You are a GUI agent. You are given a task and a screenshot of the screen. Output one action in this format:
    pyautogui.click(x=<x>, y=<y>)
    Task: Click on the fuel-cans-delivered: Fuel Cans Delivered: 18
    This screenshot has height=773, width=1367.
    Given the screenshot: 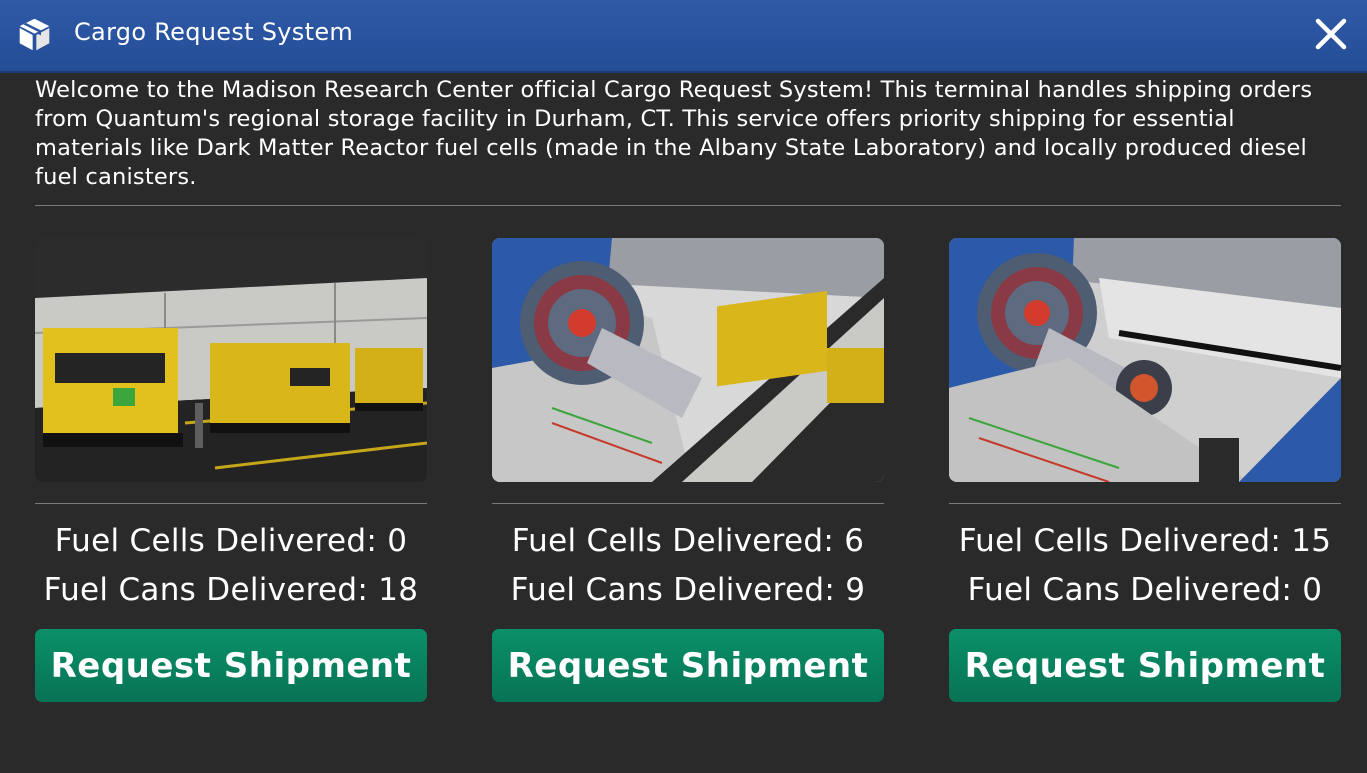 What is the action you would take?
    pyautogui.click(x=231, y=590)
    